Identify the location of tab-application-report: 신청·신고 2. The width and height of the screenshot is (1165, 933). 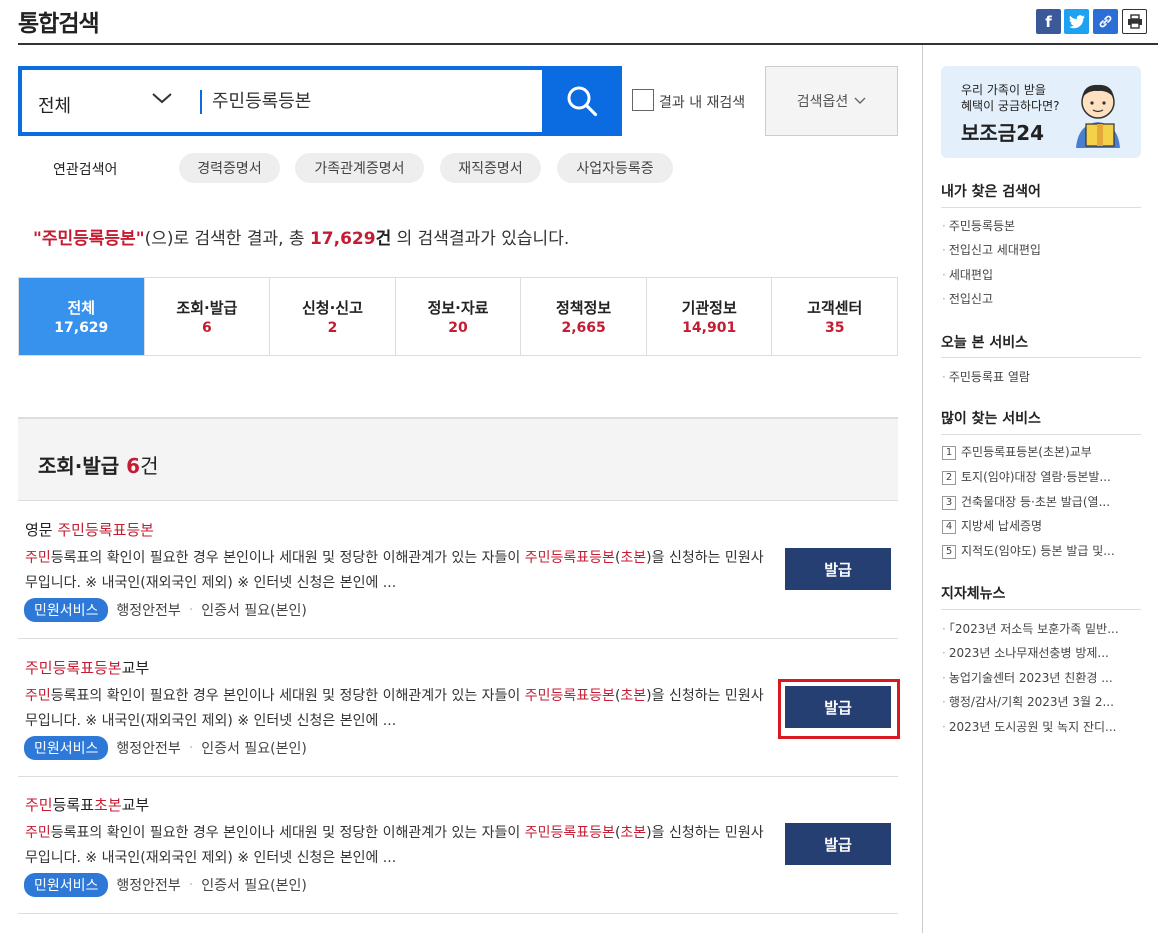
(332, 316).